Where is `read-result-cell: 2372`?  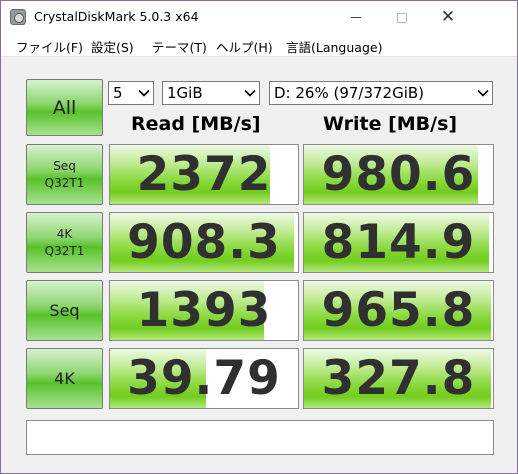
read-result-cell: 2372 is located at coordinates (204, 174).